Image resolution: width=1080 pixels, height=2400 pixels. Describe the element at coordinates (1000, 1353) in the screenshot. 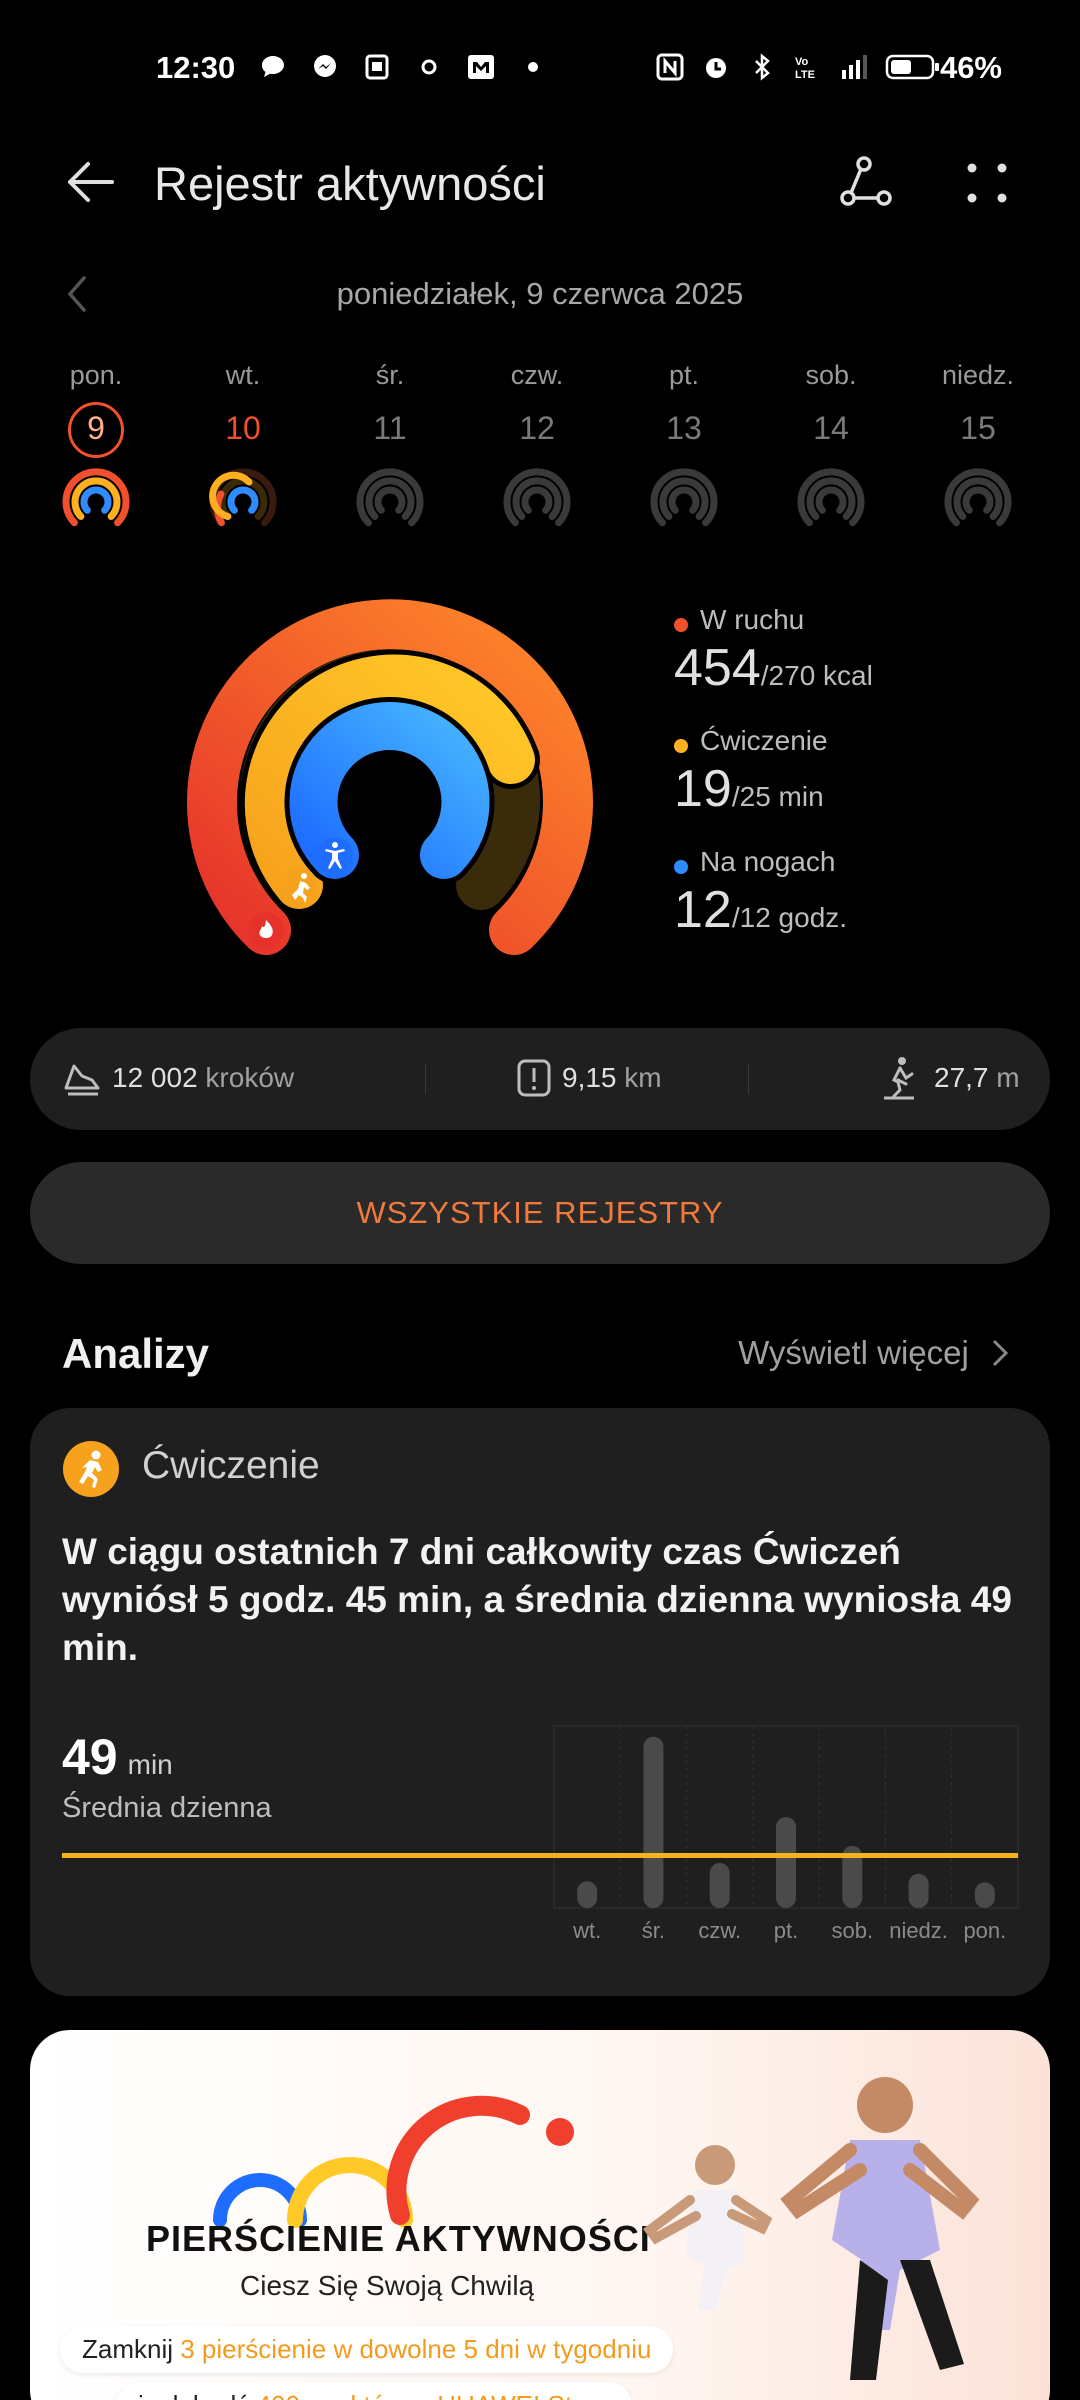

I see `chevron-right-icon` at that location.